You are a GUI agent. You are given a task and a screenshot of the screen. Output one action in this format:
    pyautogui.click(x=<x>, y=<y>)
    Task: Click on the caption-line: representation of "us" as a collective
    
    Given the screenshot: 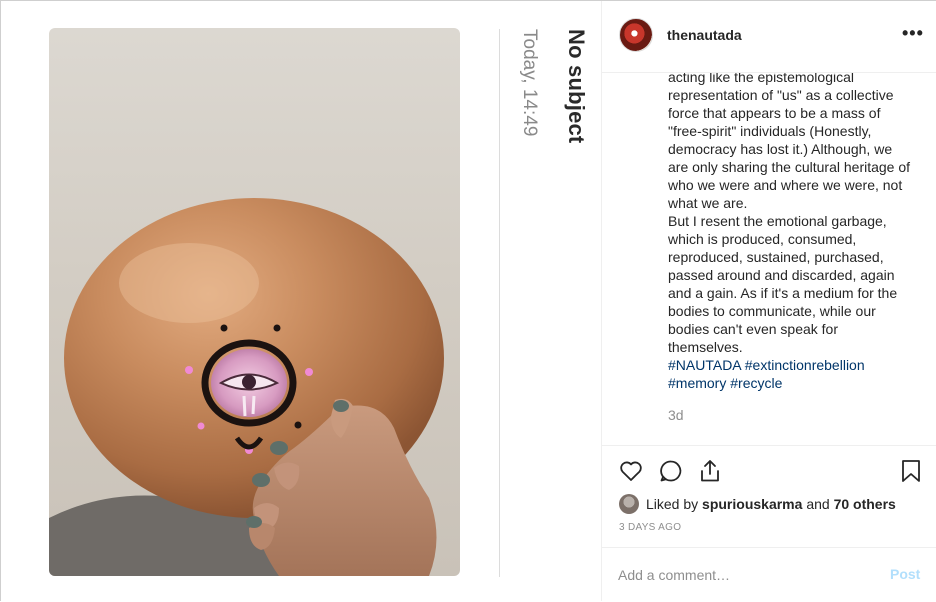 What is the action you would take?
    pyautogui.click(x=781, y=95)
    